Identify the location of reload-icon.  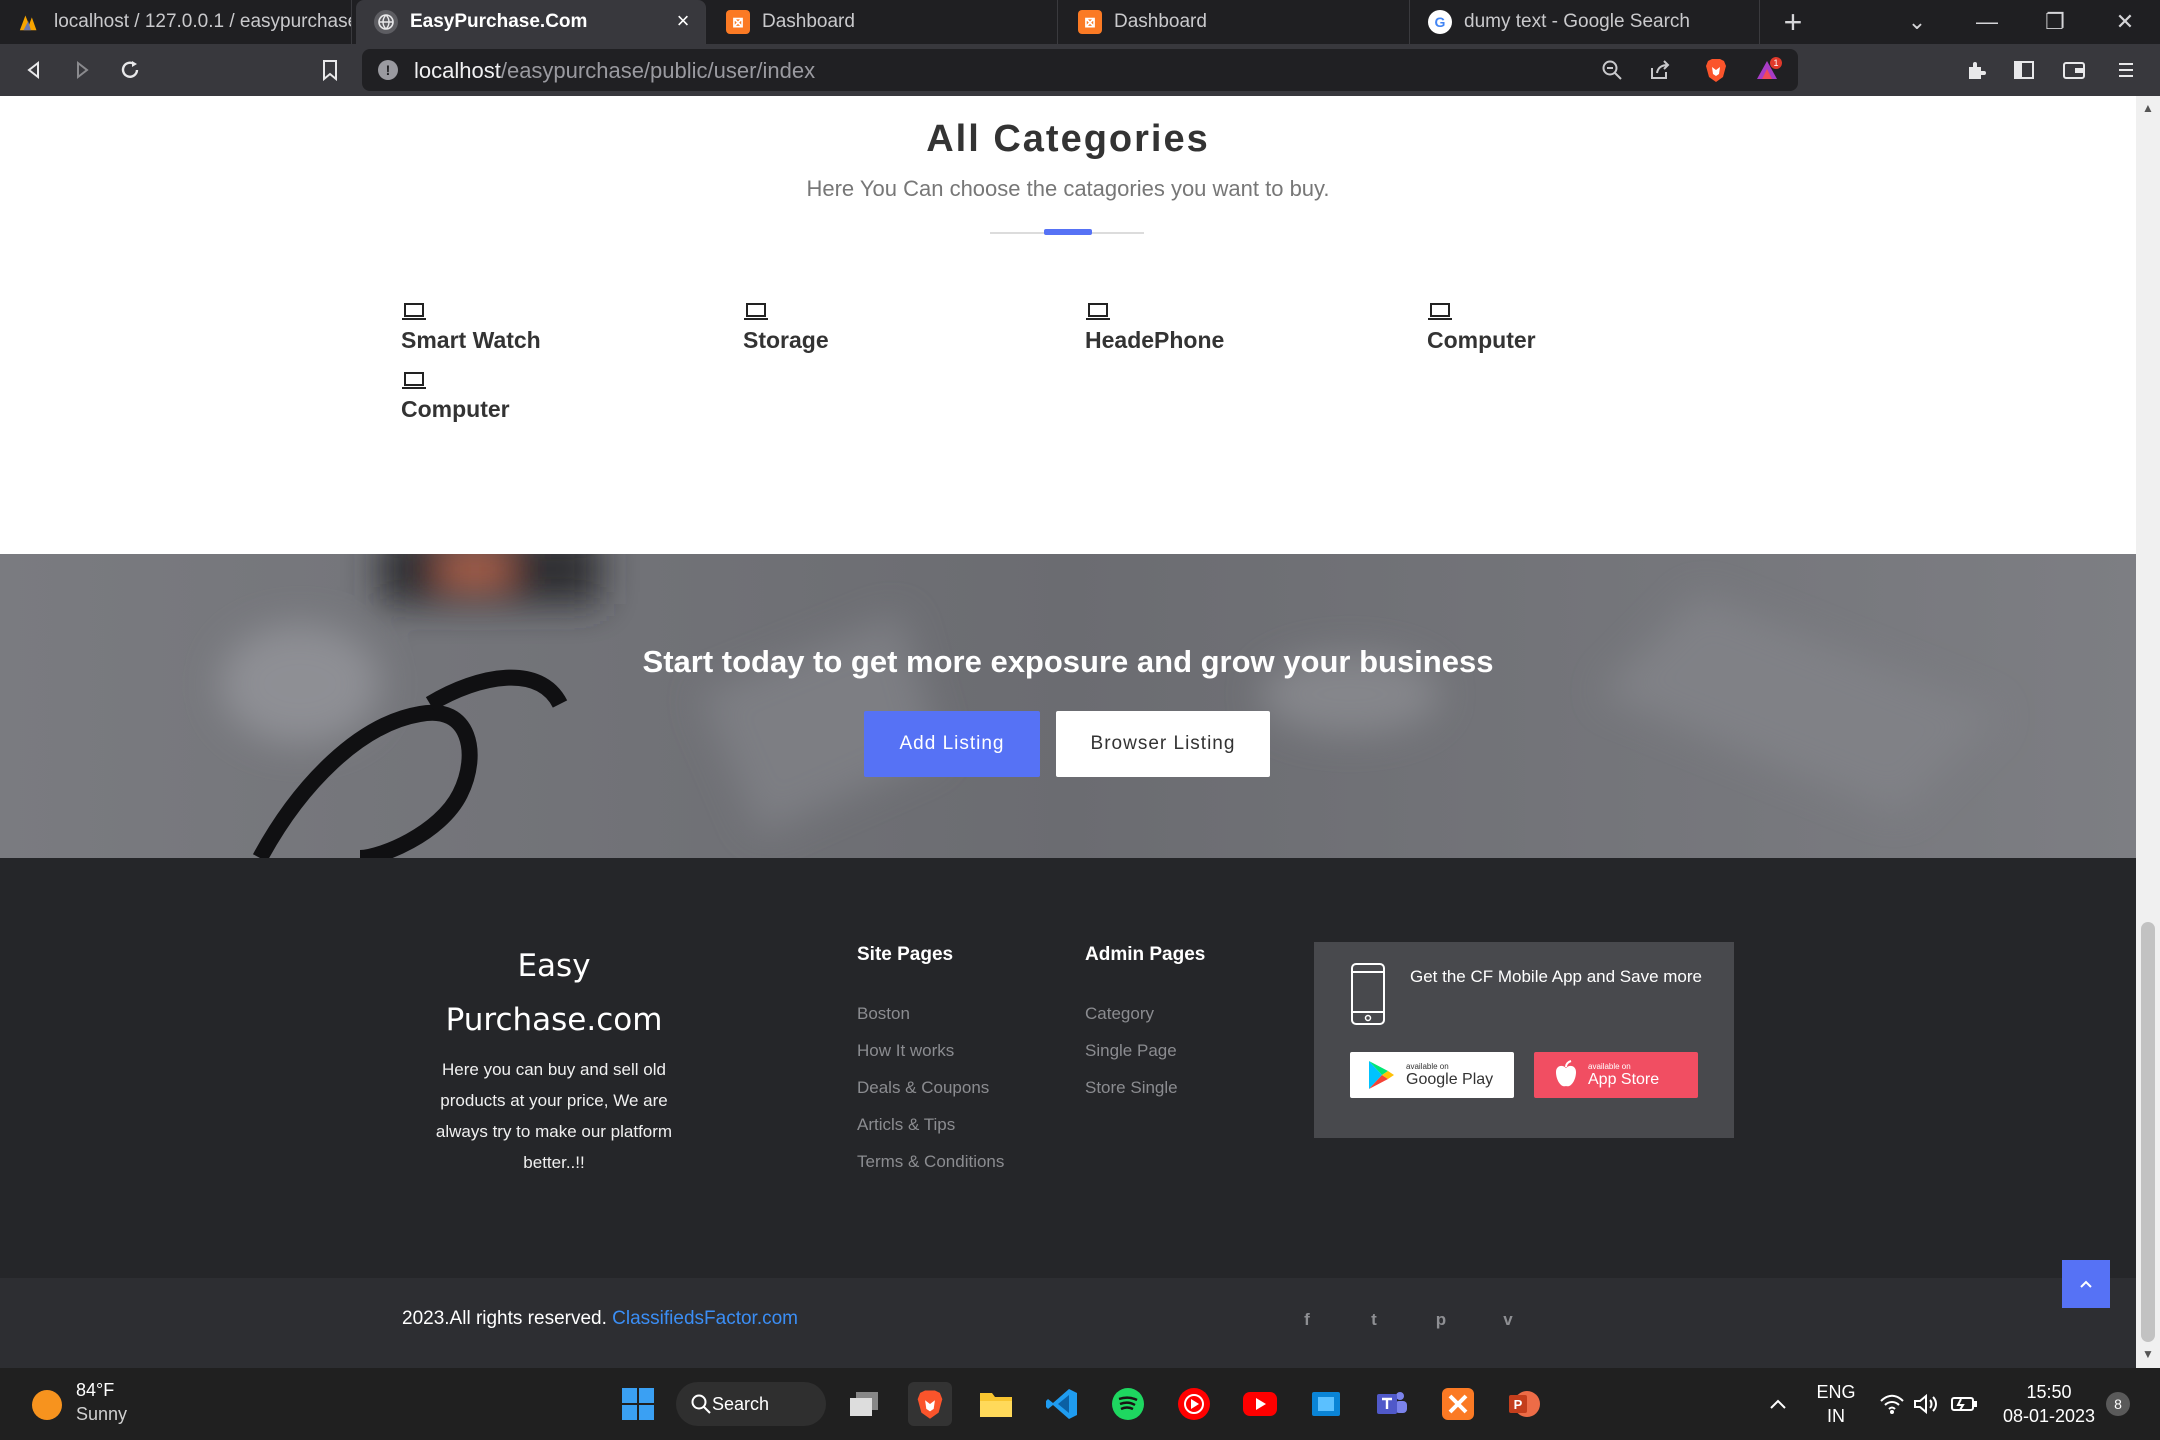
(130, 70).